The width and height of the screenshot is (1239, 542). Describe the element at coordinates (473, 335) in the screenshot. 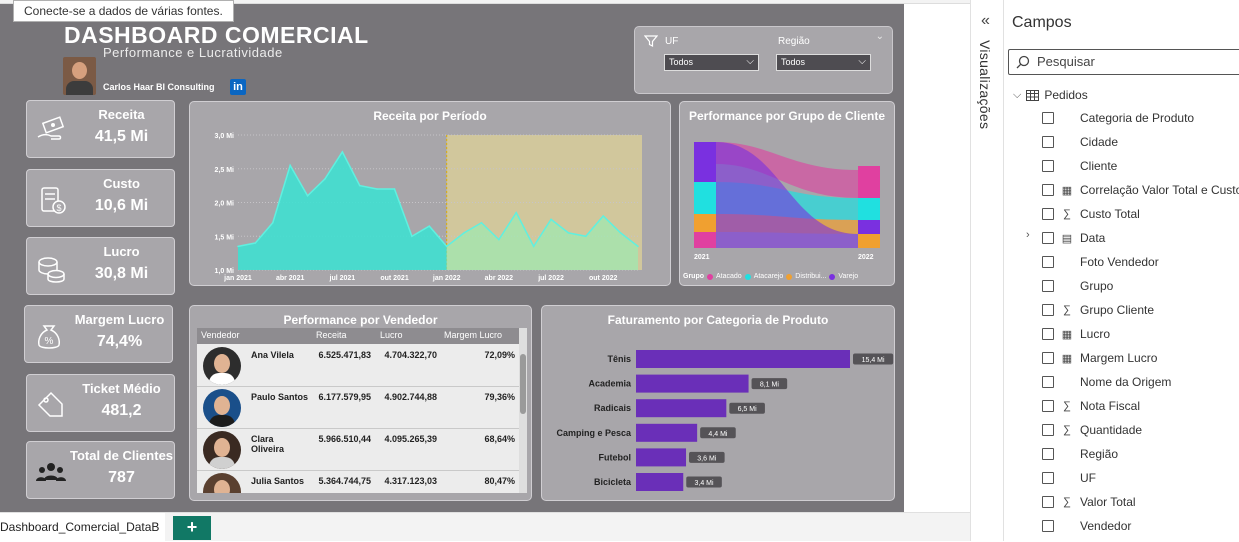

I see `col-margem: Margem Lucro` at that location.